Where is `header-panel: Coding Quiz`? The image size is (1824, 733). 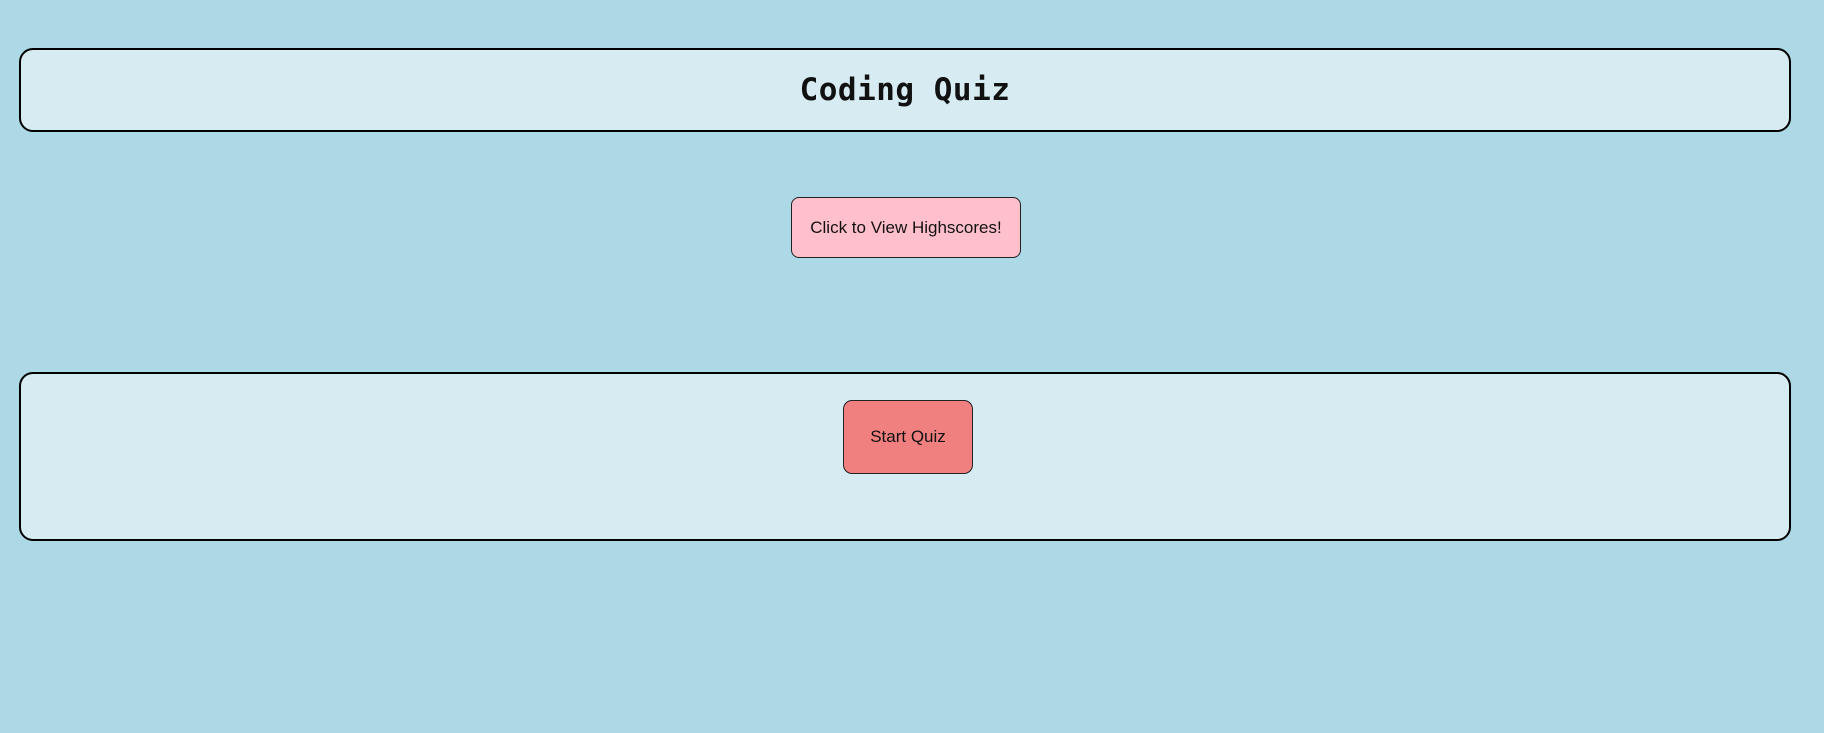
header-panel: Coding Quiz is located at coordinates (905, 90).